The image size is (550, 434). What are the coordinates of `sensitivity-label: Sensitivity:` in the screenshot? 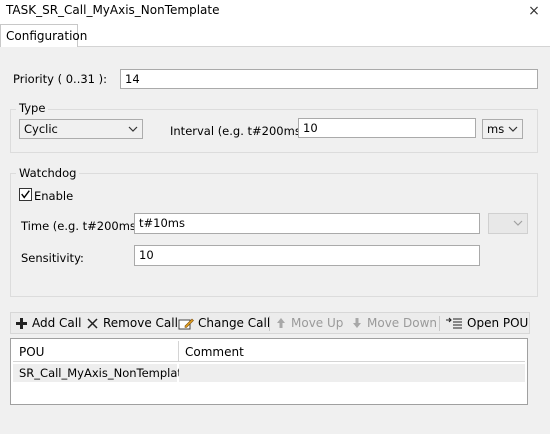 It's located at (52, 258).